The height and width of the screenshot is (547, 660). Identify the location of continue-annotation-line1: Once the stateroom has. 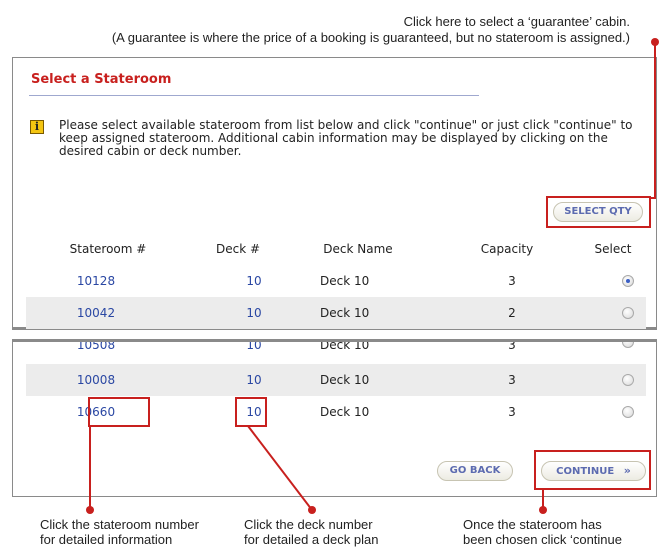
(532, 524).